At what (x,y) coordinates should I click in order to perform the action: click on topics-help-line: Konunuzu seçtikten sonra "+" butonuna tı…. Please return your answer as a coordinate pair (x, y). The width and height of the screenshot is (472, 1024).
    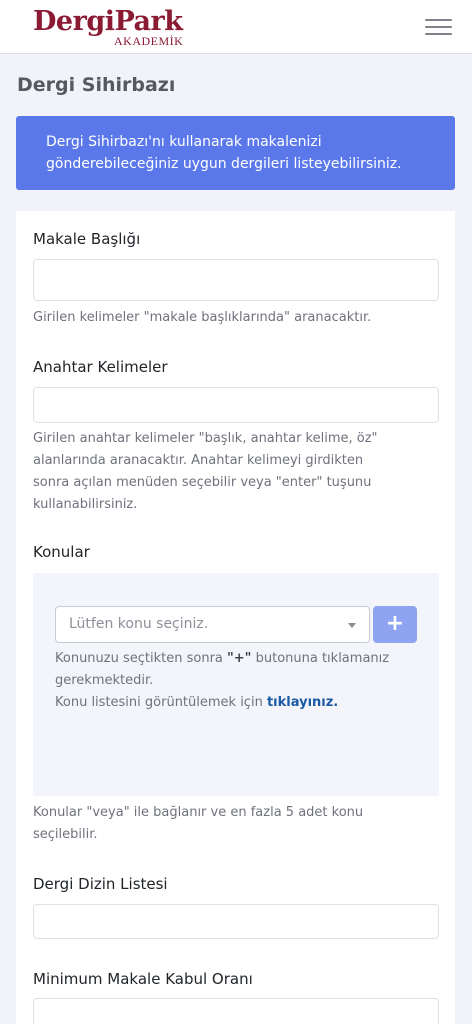
    Looking at the image, I should click on (222, 659).